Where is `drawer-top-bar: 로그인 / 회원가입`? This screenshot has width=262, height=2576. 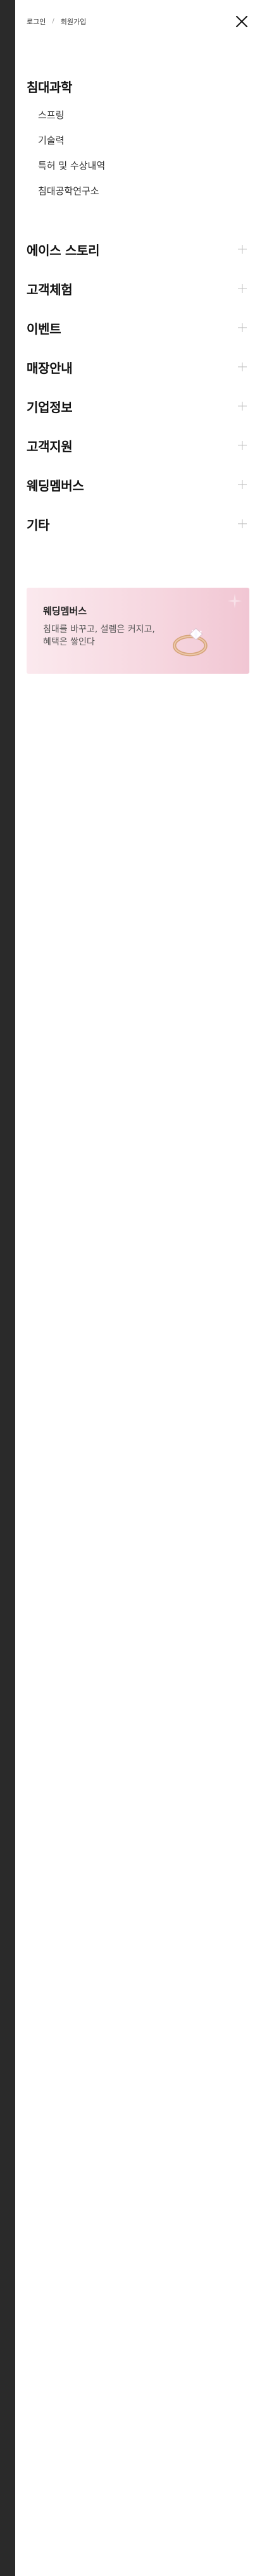
drawer-top-bar: 로그인 / 회원가입 is located at coordinates (138, 22).